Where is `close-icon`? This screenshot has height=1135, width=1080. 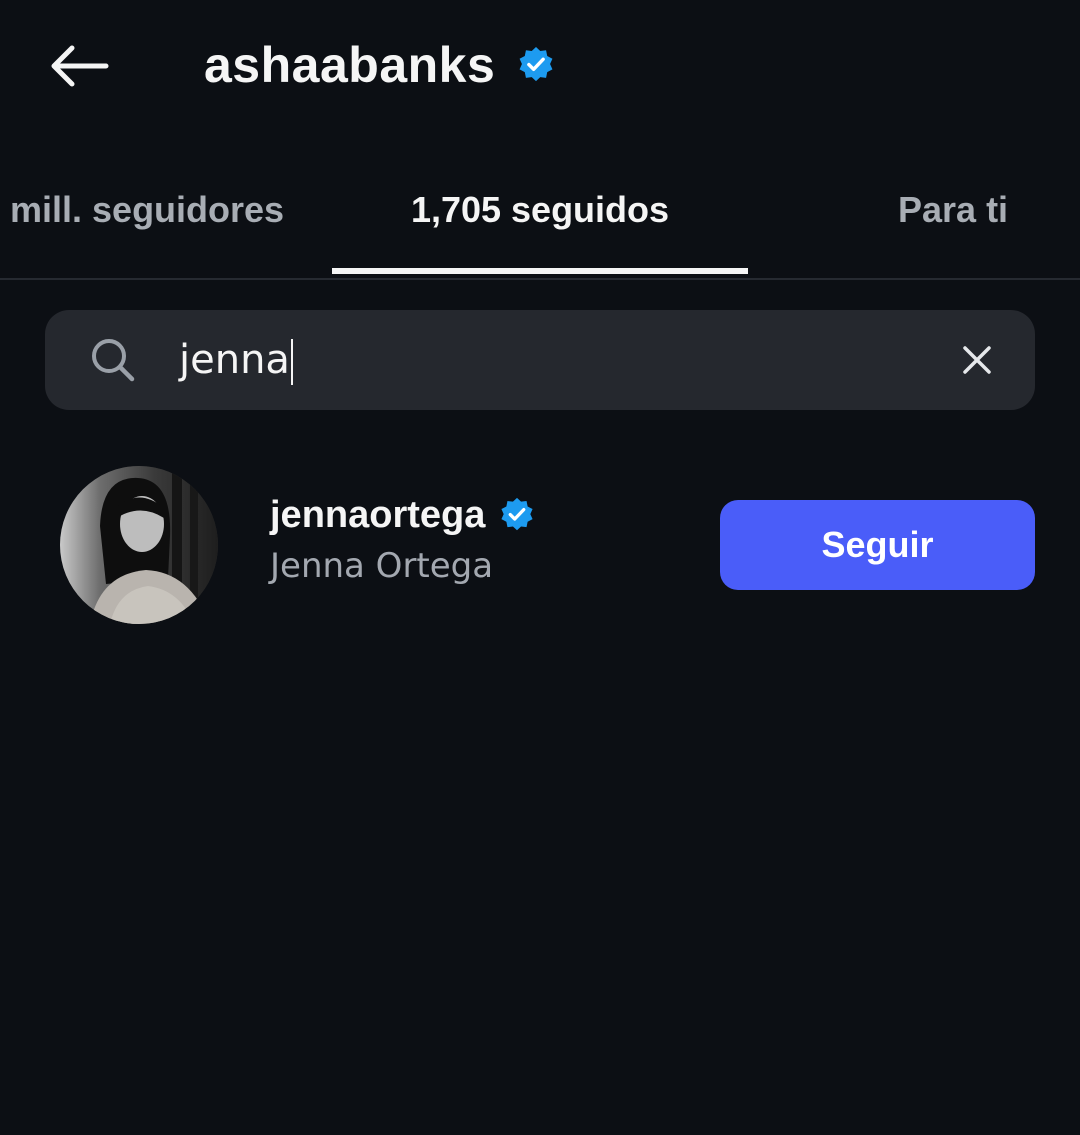 close-icon is located at coordinates (977, 360).